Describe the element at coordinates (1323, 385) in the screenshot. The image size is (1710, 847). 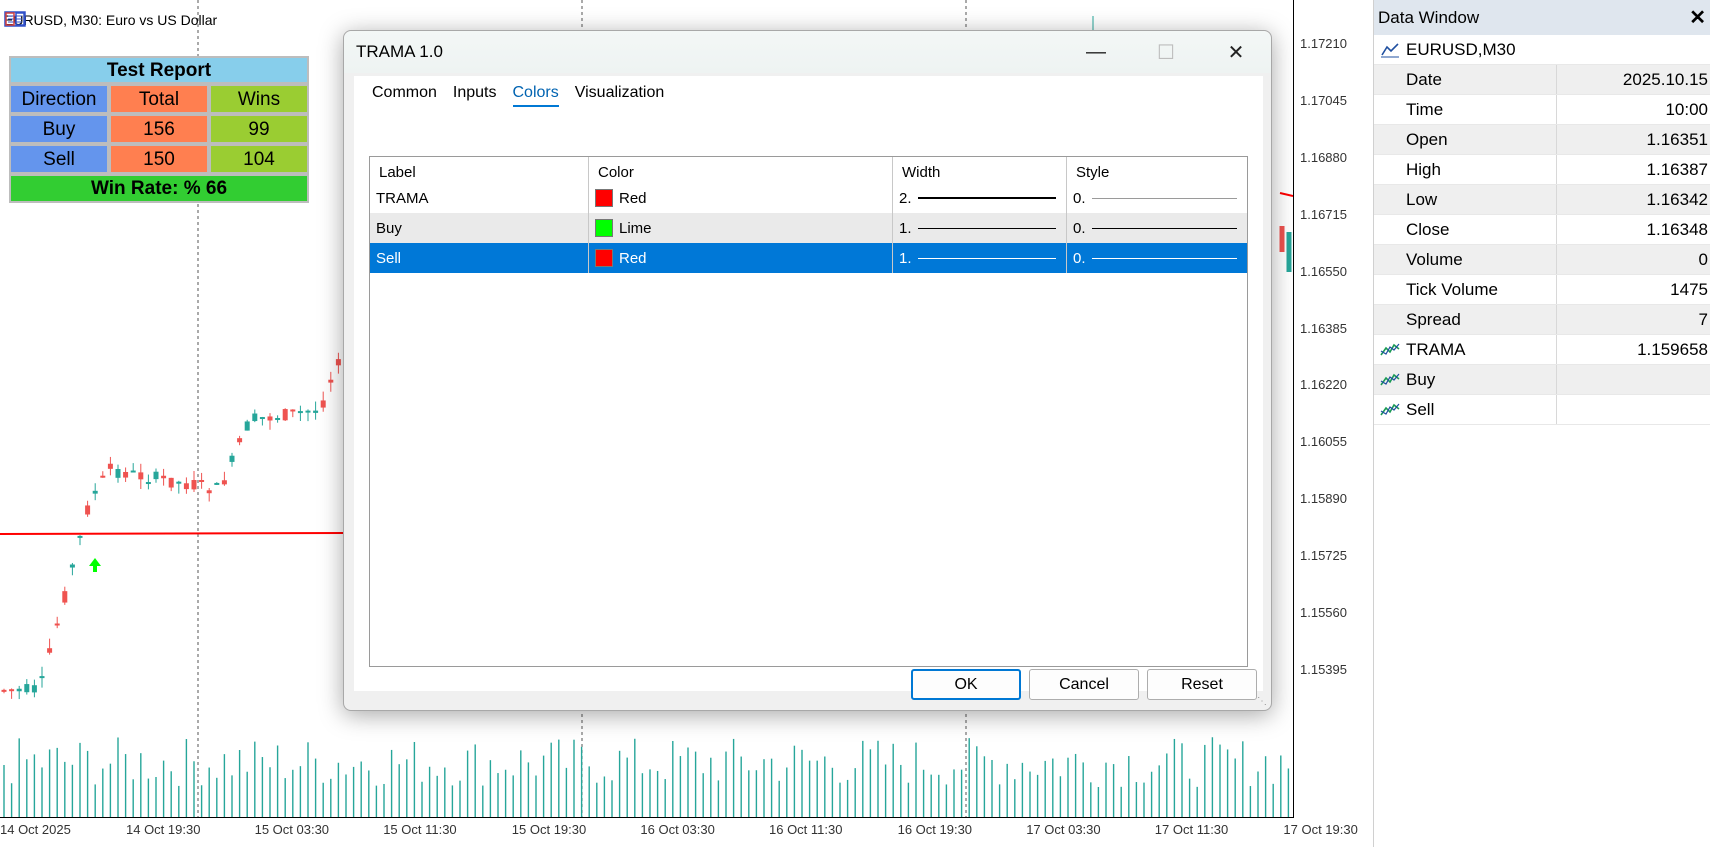
I see `price-axis-label: 1.16220` at that location.